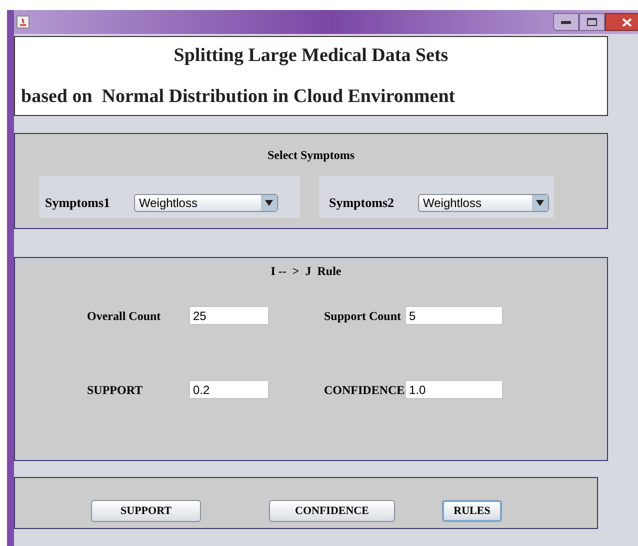 This screenshot has width=638, height=546. I want to click on maximize-icon, so click(592, 22).